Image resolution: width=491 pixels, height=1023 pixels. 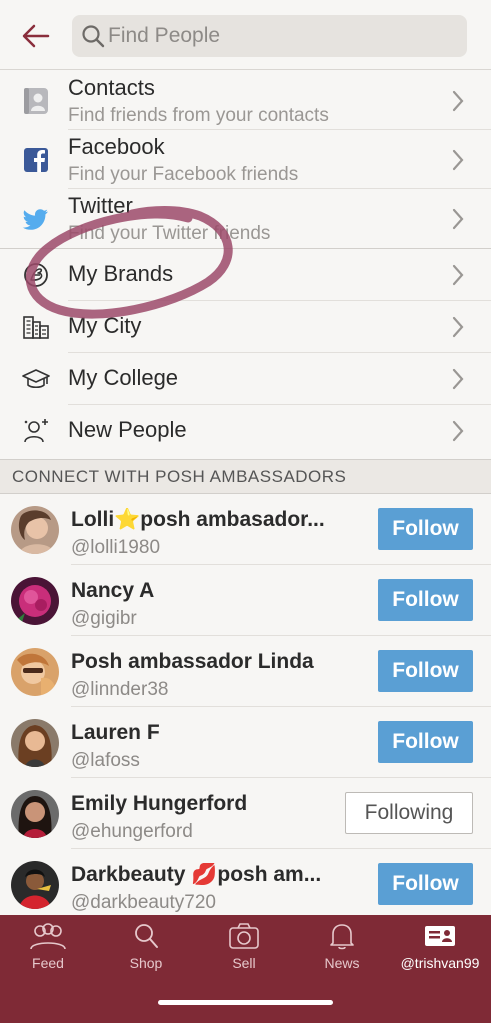 I want to click on home-indicator, so click(x=245, y=1002).